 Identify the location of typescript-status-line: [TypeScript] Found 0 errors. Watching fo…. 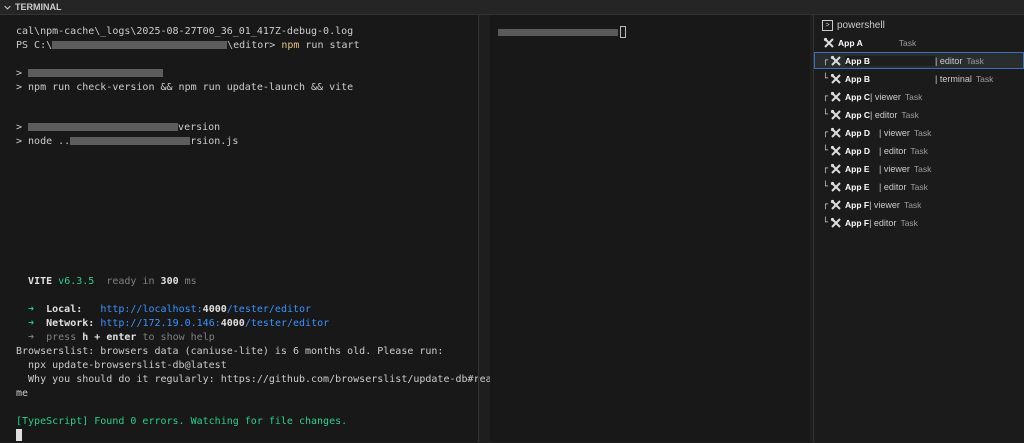
(182, 421).